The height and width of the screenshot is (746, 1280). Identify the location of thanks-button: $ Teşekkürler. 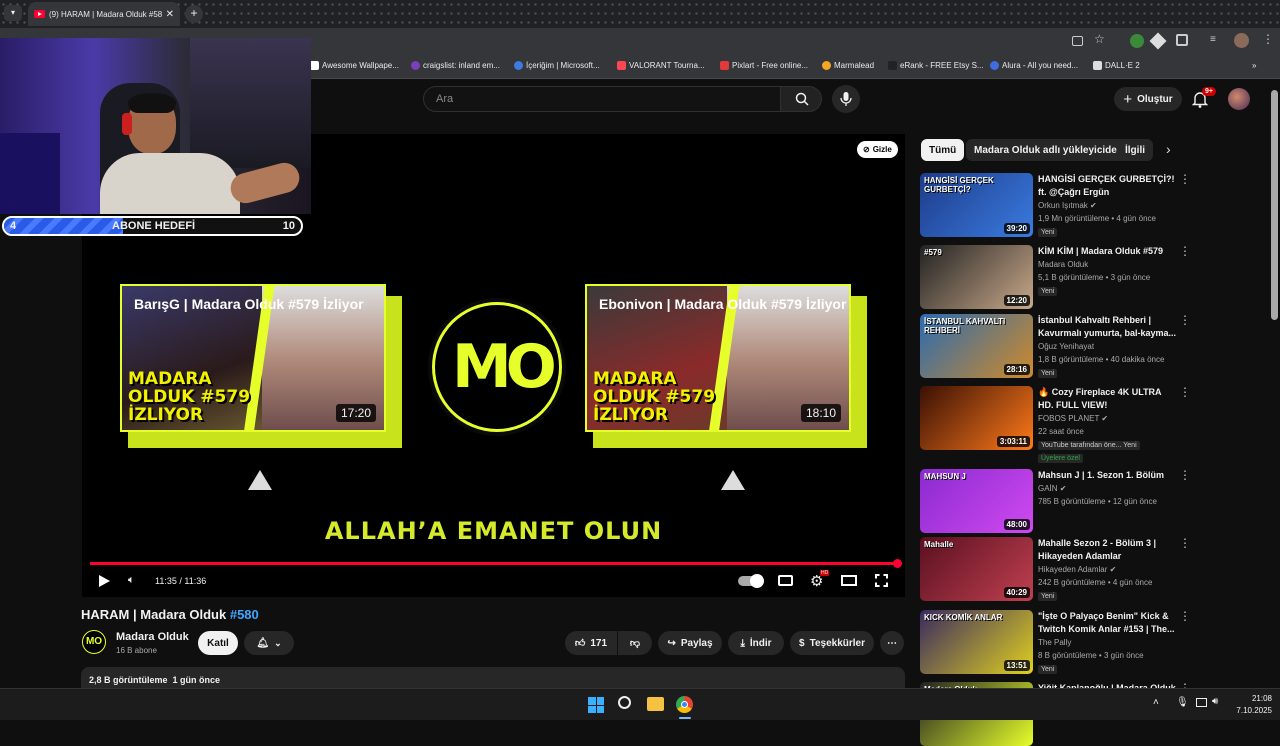
(832, 643).